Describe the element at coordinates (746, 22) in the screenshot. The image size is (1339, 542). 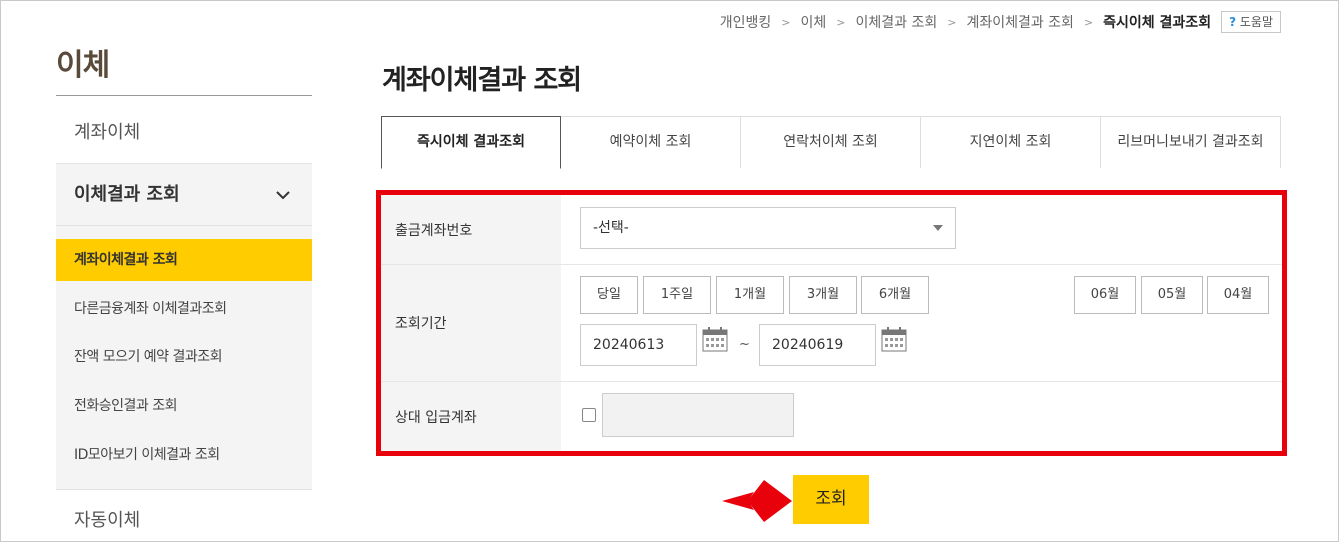
I see `breadcrumb-item: 개인뱅킹` at that location.